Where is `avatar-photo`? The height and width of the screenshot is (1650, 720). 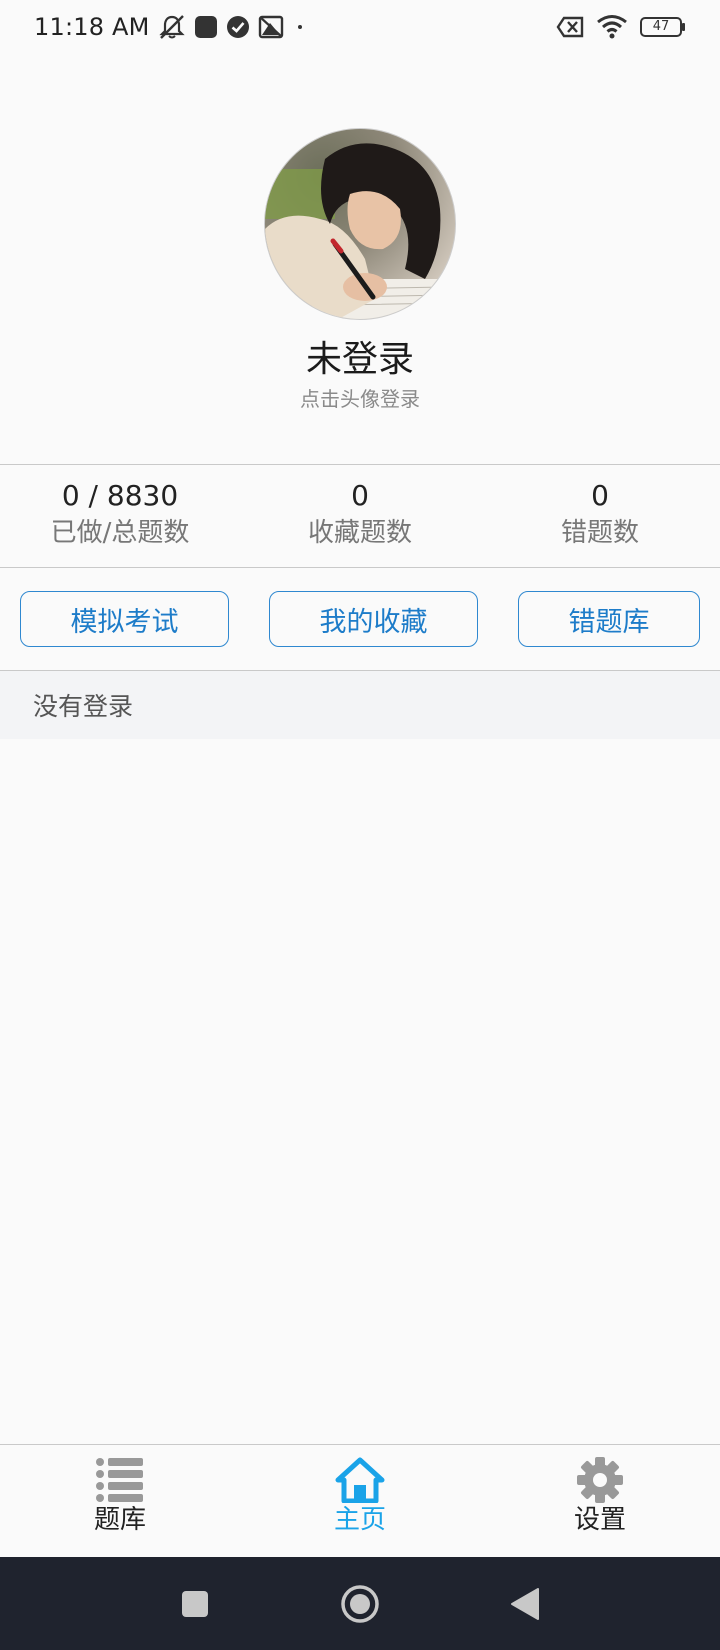 avatar-photo is located at coordinates (360, 224).